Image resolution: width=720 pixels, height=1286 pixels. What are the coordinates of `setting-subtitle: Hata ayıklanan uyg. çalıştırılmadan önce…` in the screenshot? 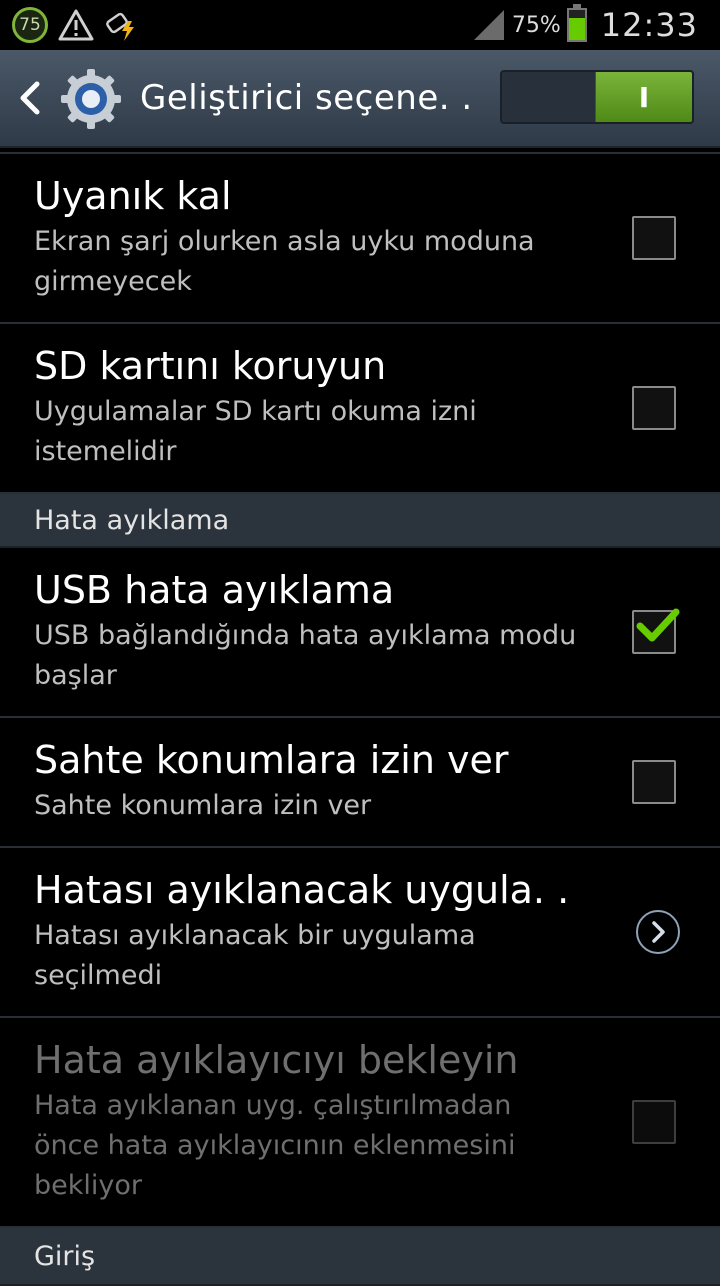 It's located at (275, 1145).